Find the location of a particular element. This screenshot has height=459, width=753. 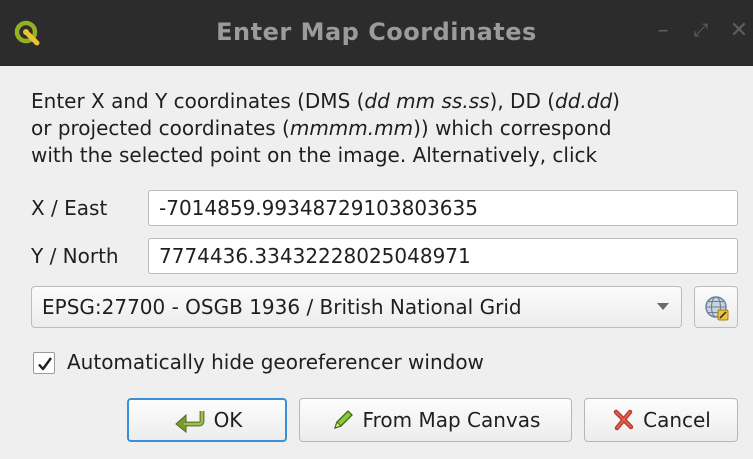

globe-icon is located at coordinates (717, 308).